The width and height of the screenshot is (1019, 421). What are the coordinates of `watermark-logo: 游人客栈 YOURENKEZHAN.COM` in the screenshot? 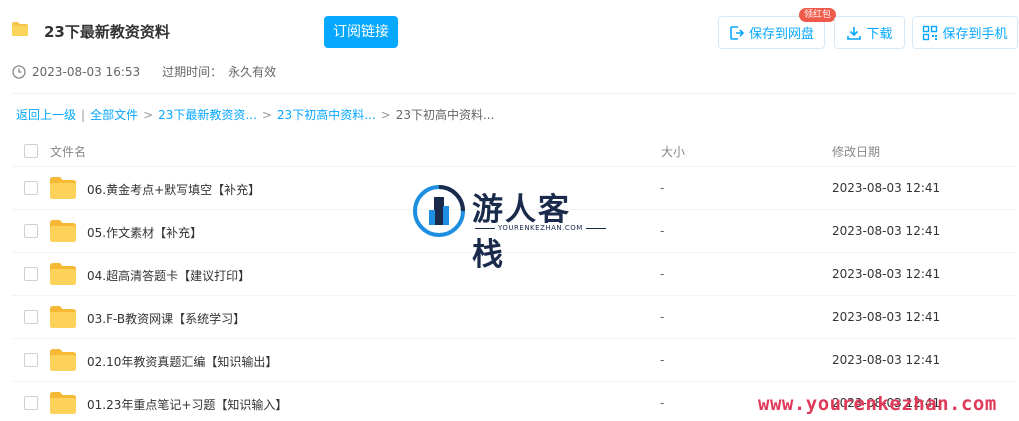 It's located at (509, 227).